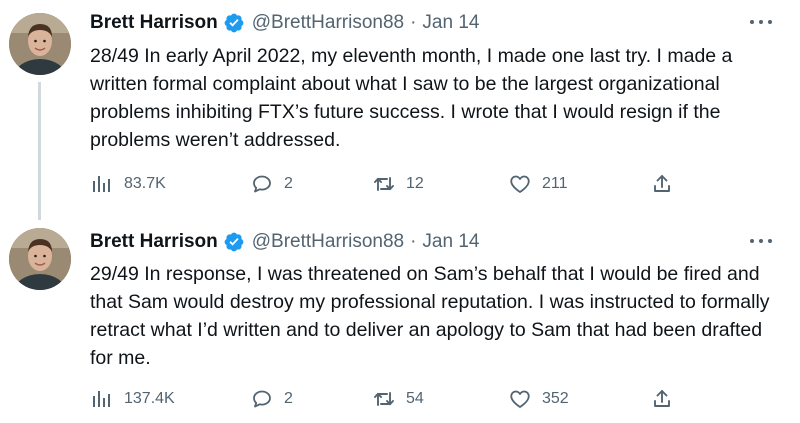  Describe the element at coordinates (415, 183) in the screenshot. I see `retweet-count: 12` at that location.